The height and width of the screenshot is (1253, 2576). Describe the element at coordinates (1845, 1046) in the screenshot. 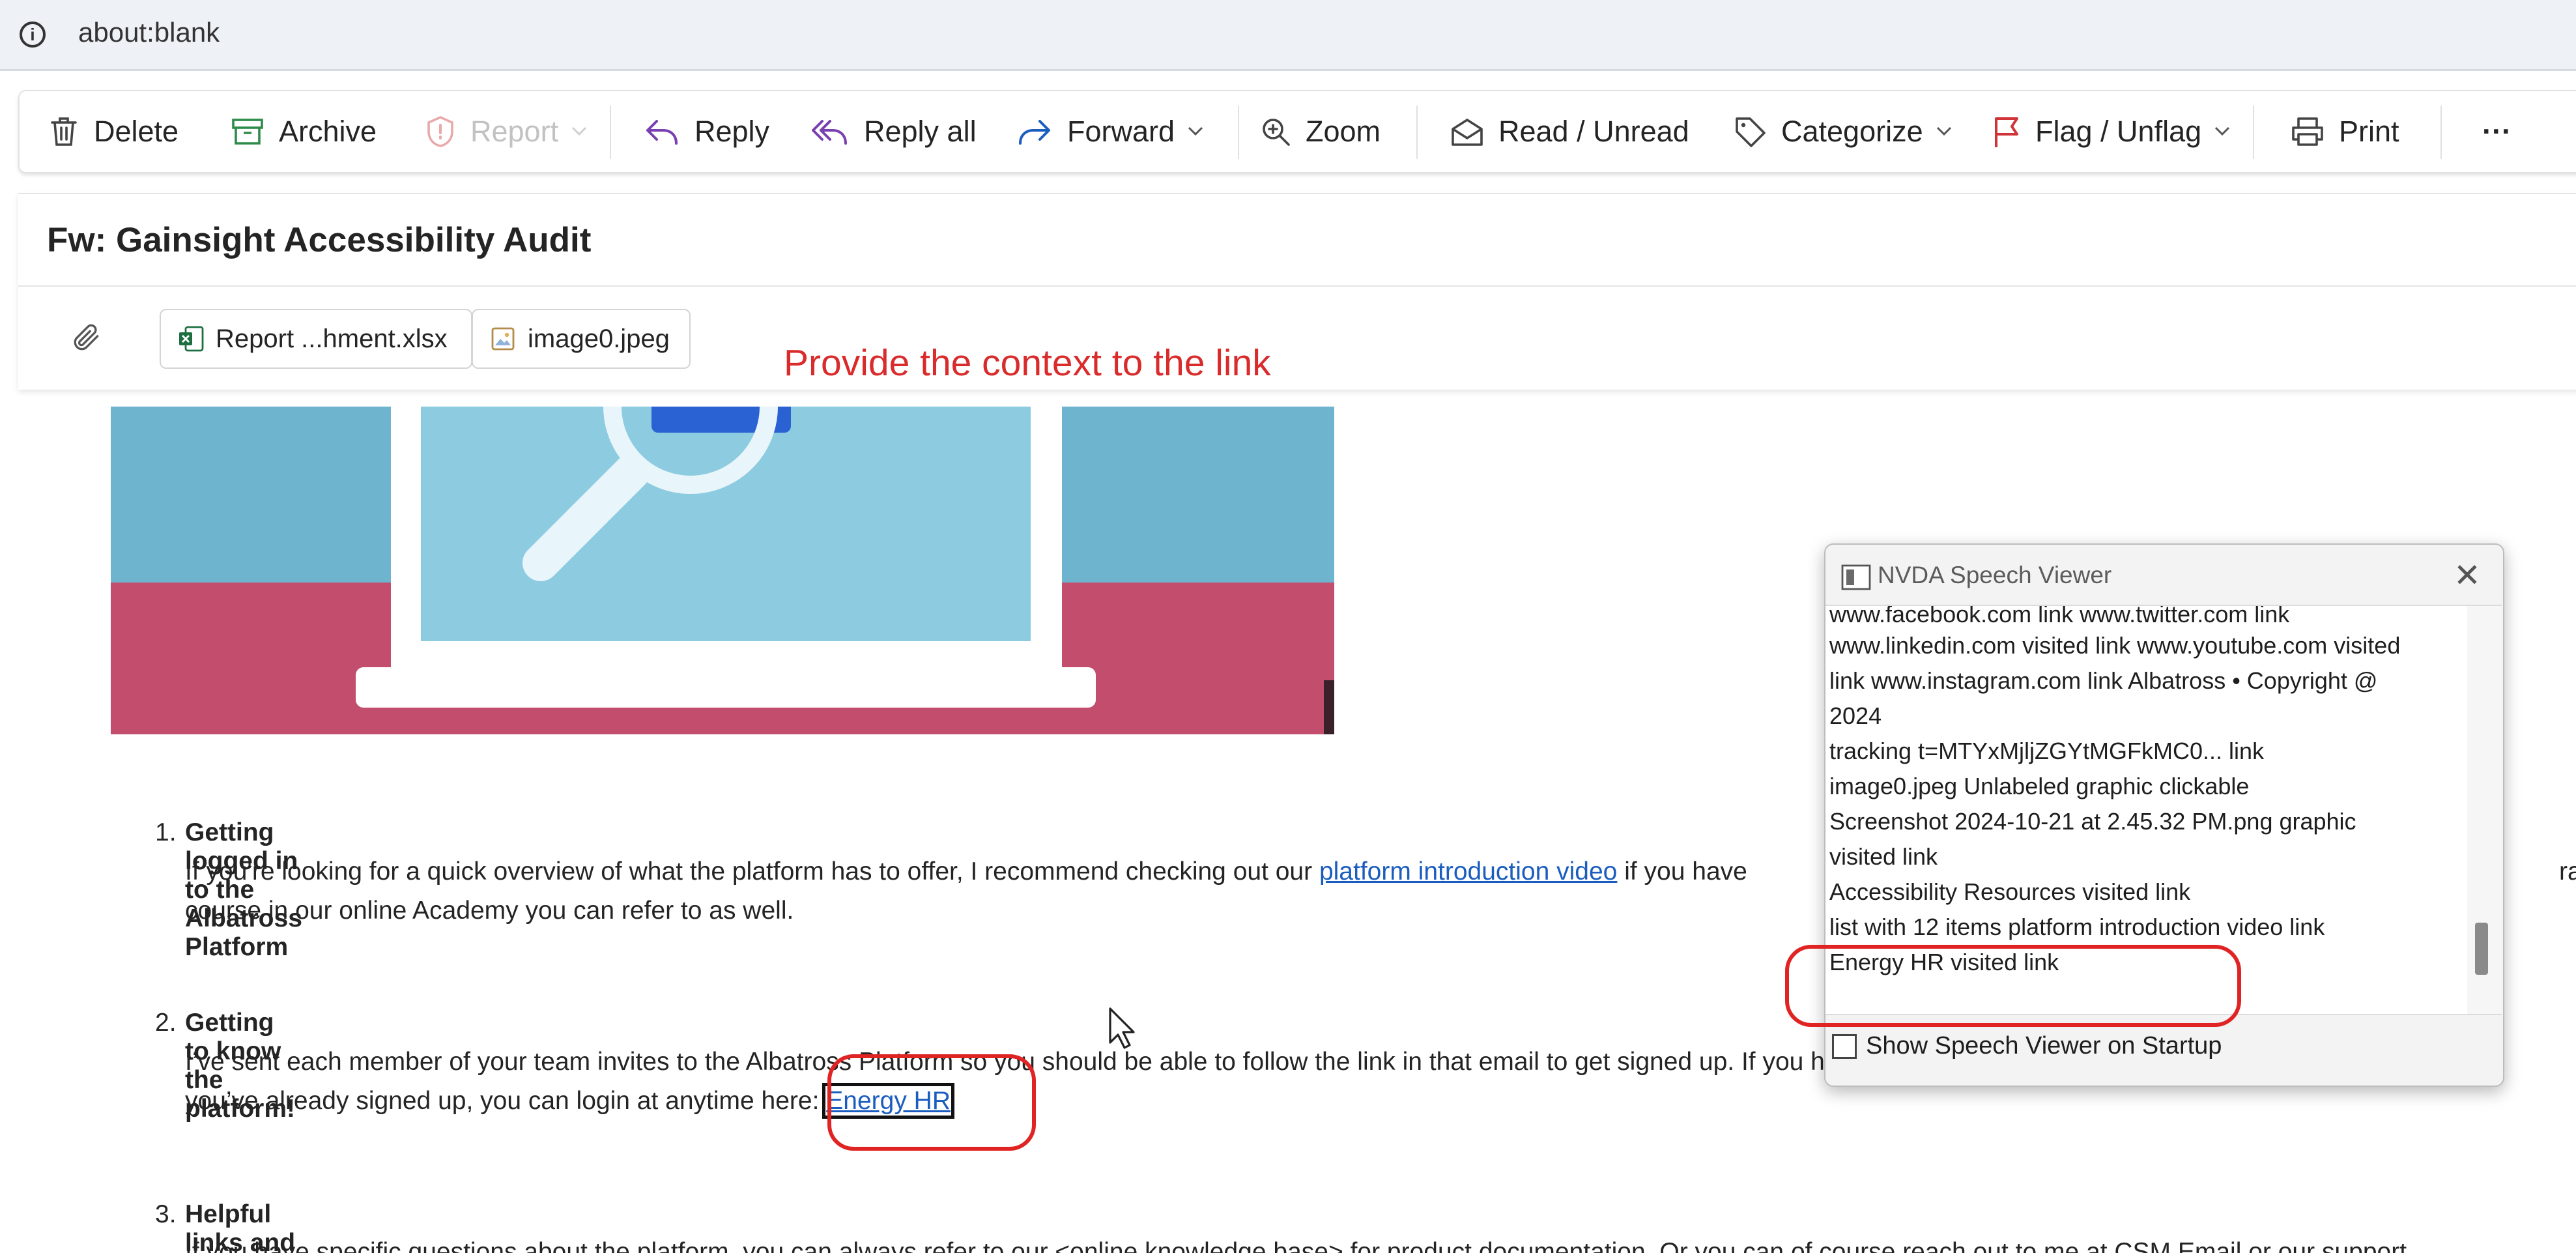

I see `checkbox-box` at that location.